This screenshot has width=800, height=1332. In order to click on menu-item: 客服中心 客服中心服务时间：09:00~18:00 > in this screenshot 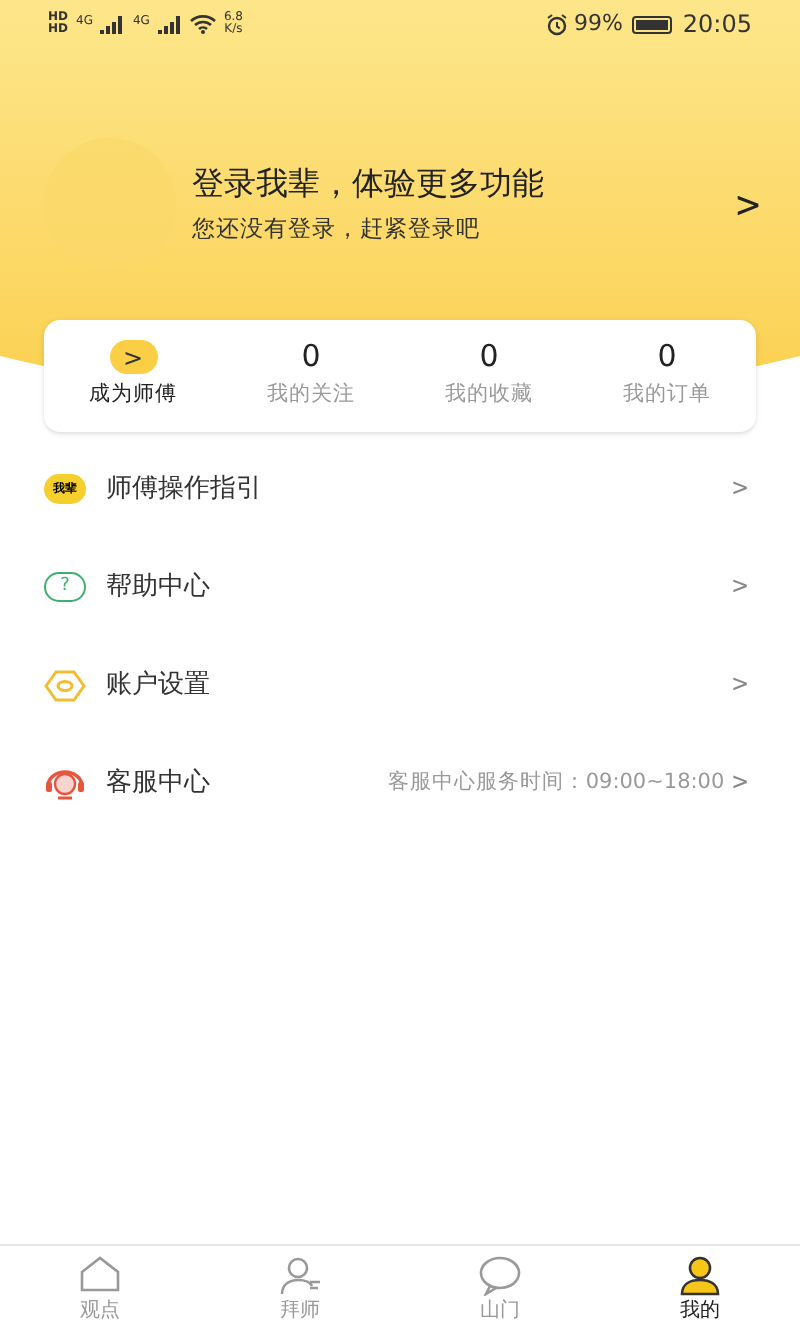, I will do `click(400, 783)`.